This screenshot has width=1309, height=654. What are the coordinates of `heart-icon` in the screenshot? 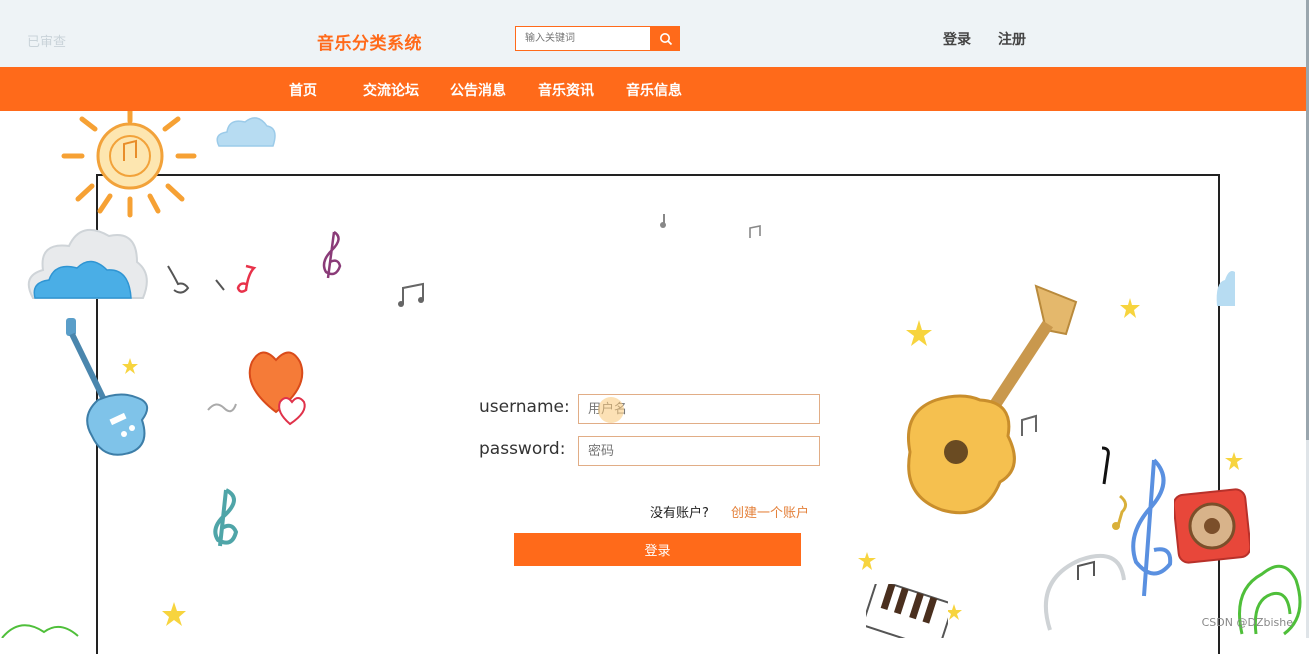 It's located at (277, 388).